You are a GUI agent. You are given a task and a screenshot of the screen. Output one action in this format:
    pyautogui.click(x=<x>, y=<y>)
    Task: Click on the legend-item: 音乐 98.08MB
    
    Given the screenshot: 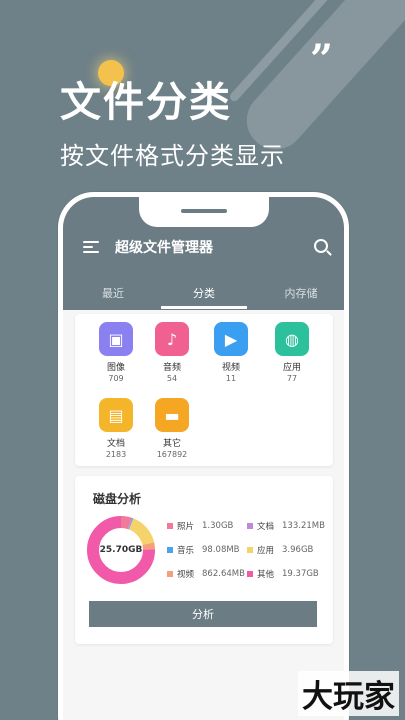 What is the action you would take?
    pyautogui.click(x=203, y=550)
    